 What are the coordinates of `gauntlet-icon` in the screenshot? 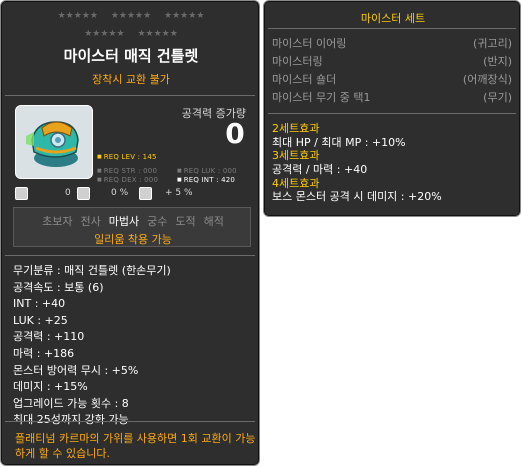 It's located at (52, 144).